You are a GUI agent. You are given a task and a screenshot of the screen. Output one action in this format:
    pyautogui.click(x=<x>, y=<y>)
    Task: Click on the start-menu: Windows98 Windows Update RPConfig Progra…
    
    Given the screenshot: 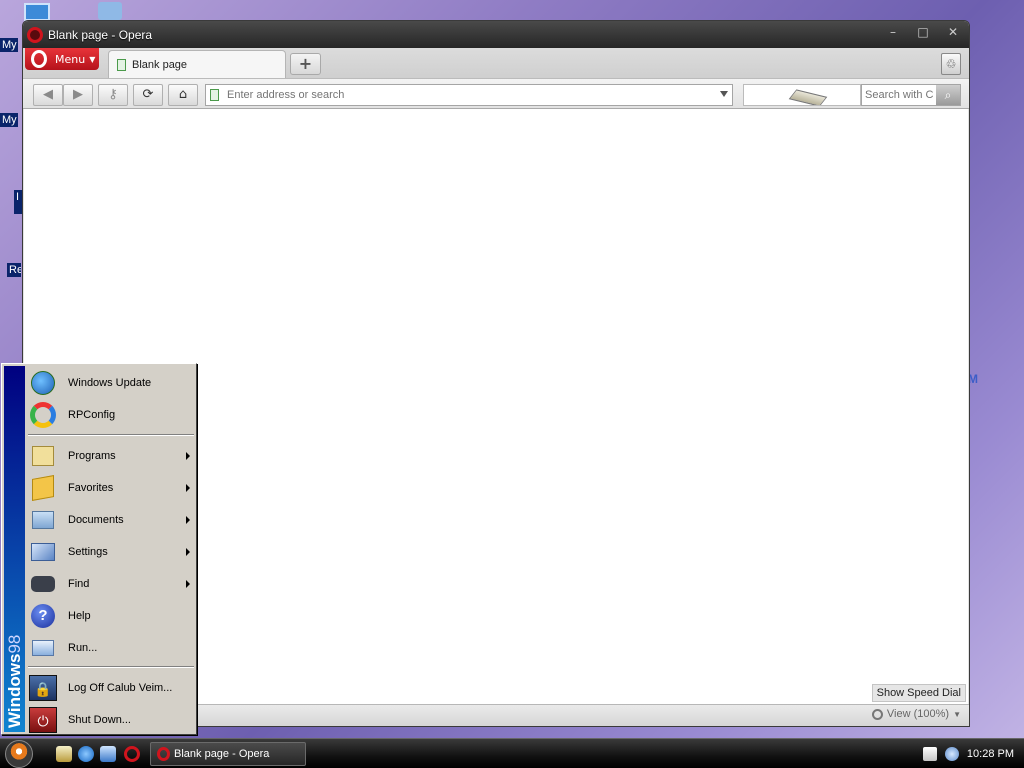 What is the action you would take?
    pyautogui.click(x=99, y=549)
    